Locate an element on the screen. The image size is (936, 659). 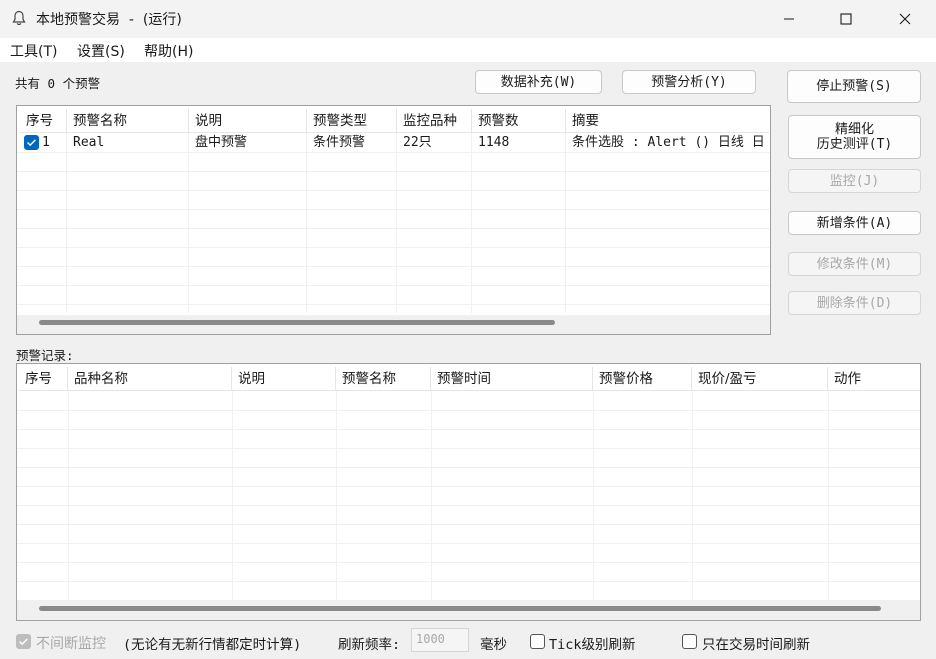
col-description: 说明 is located at coordinates (248, 121).